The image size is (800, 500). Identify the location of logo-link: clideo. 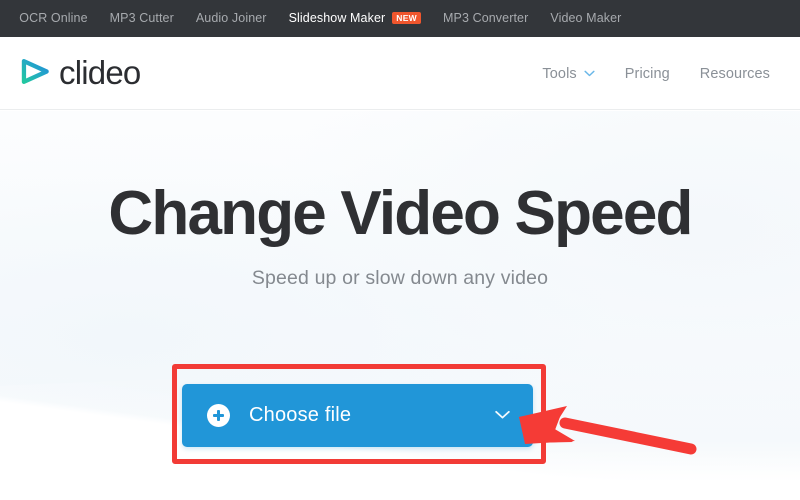
(80, 72).